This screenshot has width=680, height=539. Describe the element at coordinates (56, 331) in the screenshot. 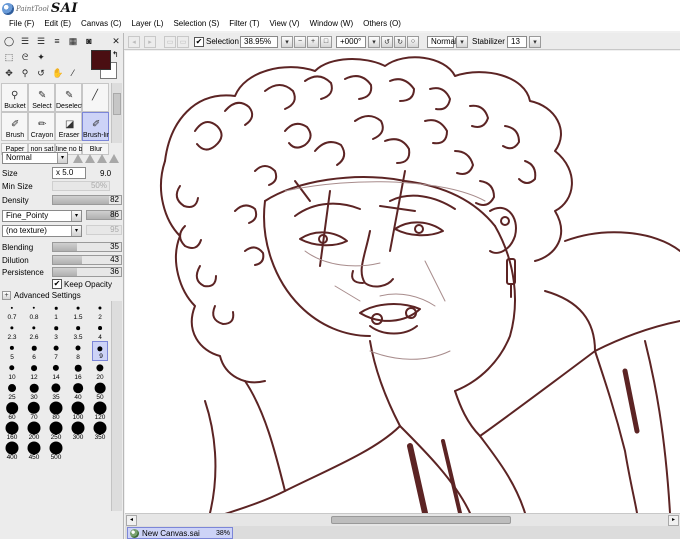

I see `brush-size-option: 3` at that location.